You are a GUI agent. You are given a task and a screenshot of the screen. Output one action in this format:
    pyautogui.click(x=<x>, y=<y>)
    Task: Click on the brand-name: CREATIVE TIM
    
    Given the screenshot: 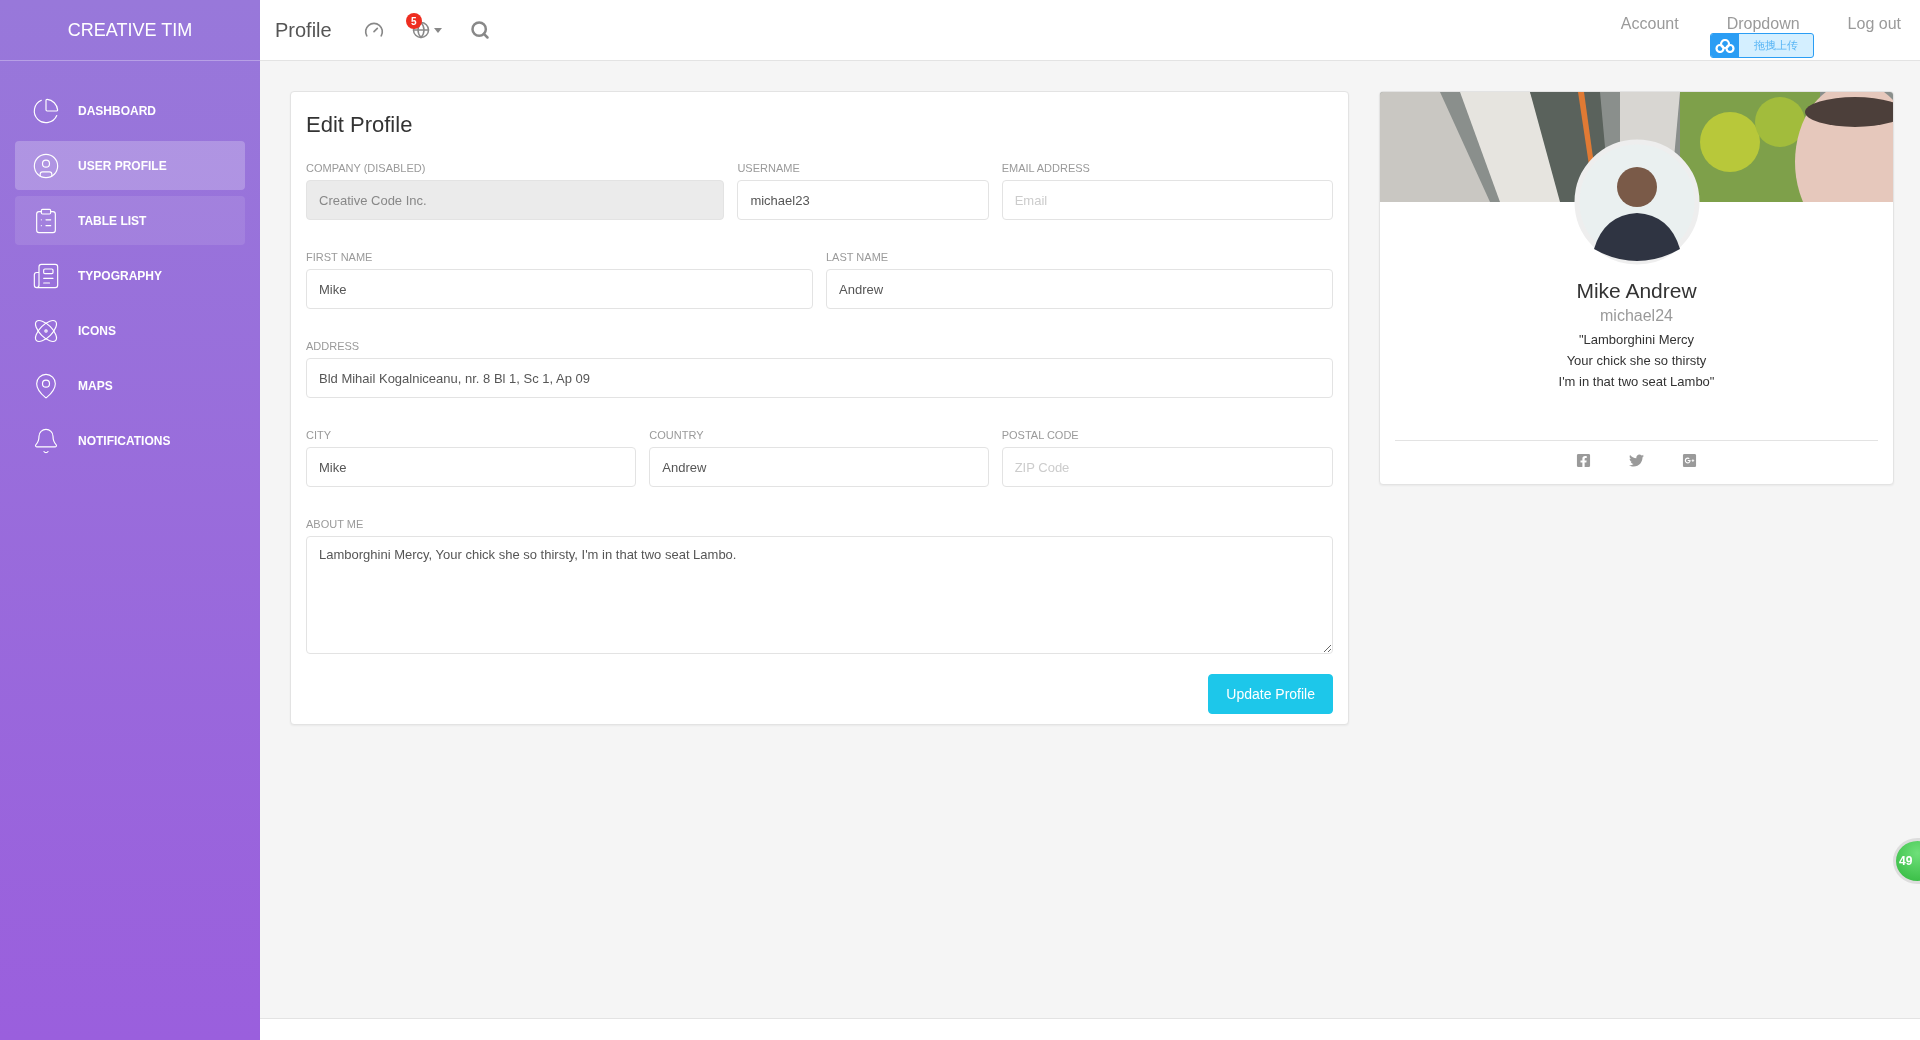 What is the action you would take?
    pyautogui.click(x=130, y=30)
    